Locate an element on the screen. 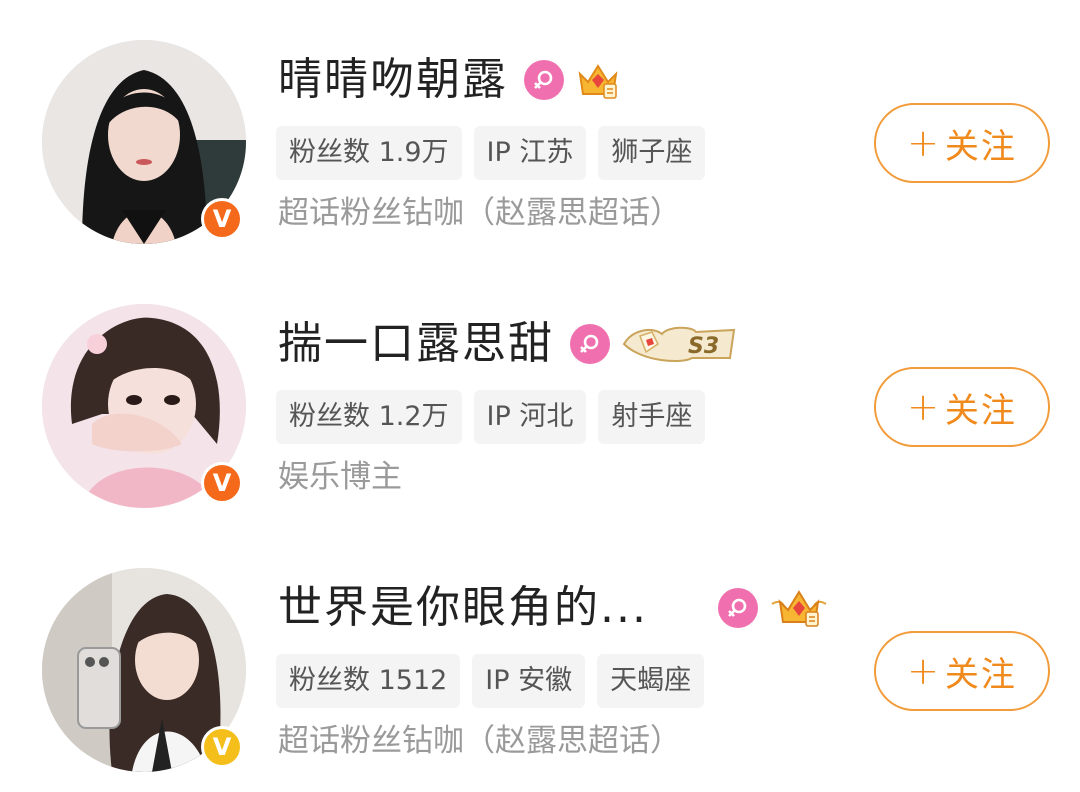 The width and height of the screenshot is (1080, 792). s3-rank-badge: S3 is located at coordinates (681, 344).